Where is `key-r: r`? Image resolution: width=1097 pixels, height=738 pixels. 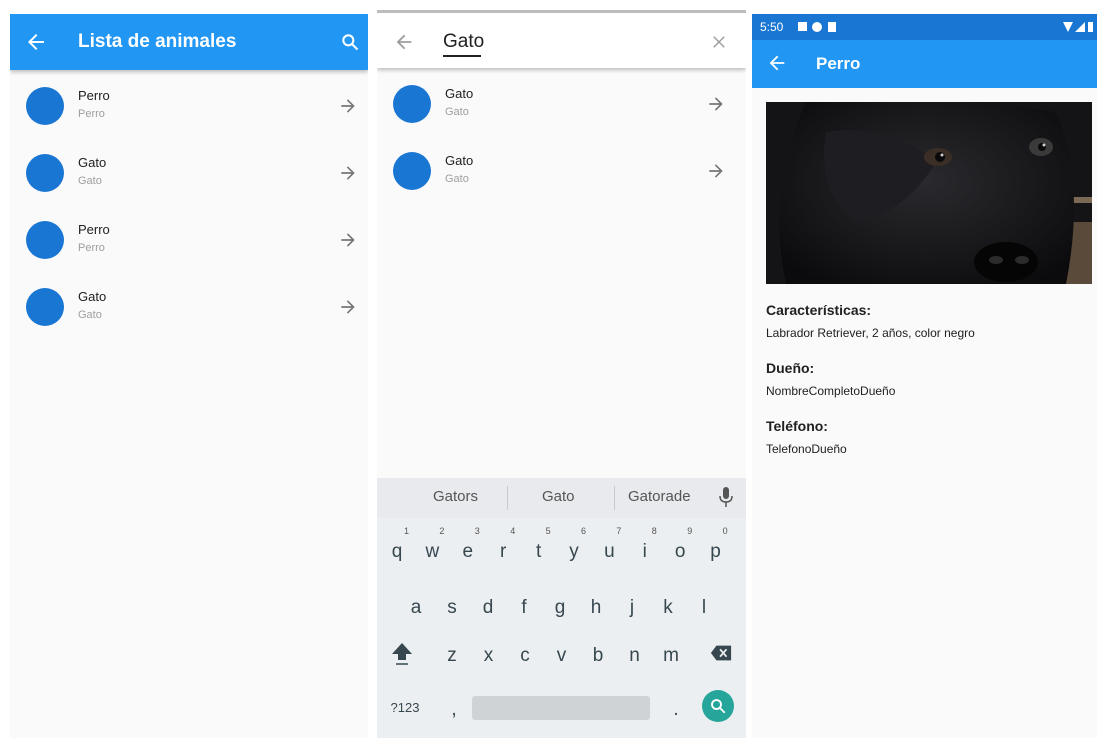 key-r: r is located at coordinates (503, 552).